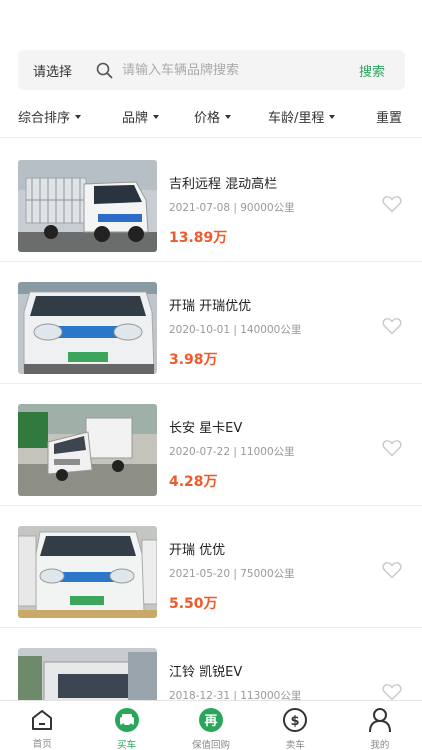 The image size is (422, 750). I want to click on tab-sell: $ 卖车, so click(295, 725).